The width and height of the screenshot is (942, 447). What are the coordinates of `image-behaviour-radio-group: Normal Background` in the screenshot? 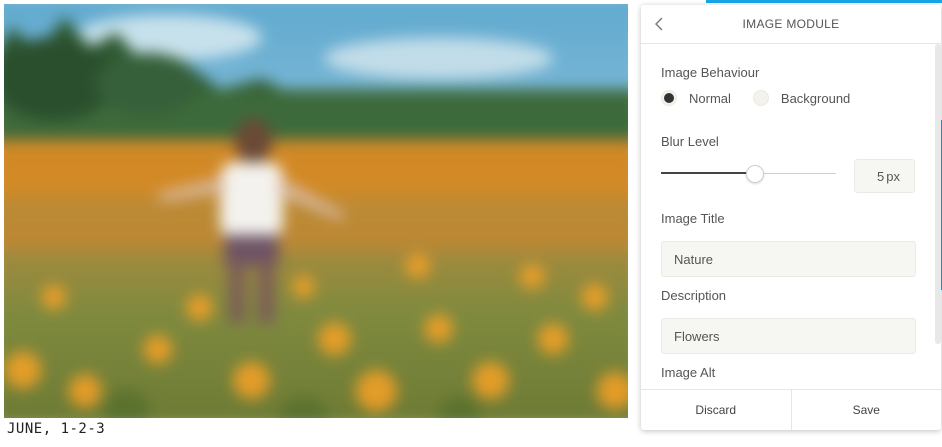 It's located at (766, 98).